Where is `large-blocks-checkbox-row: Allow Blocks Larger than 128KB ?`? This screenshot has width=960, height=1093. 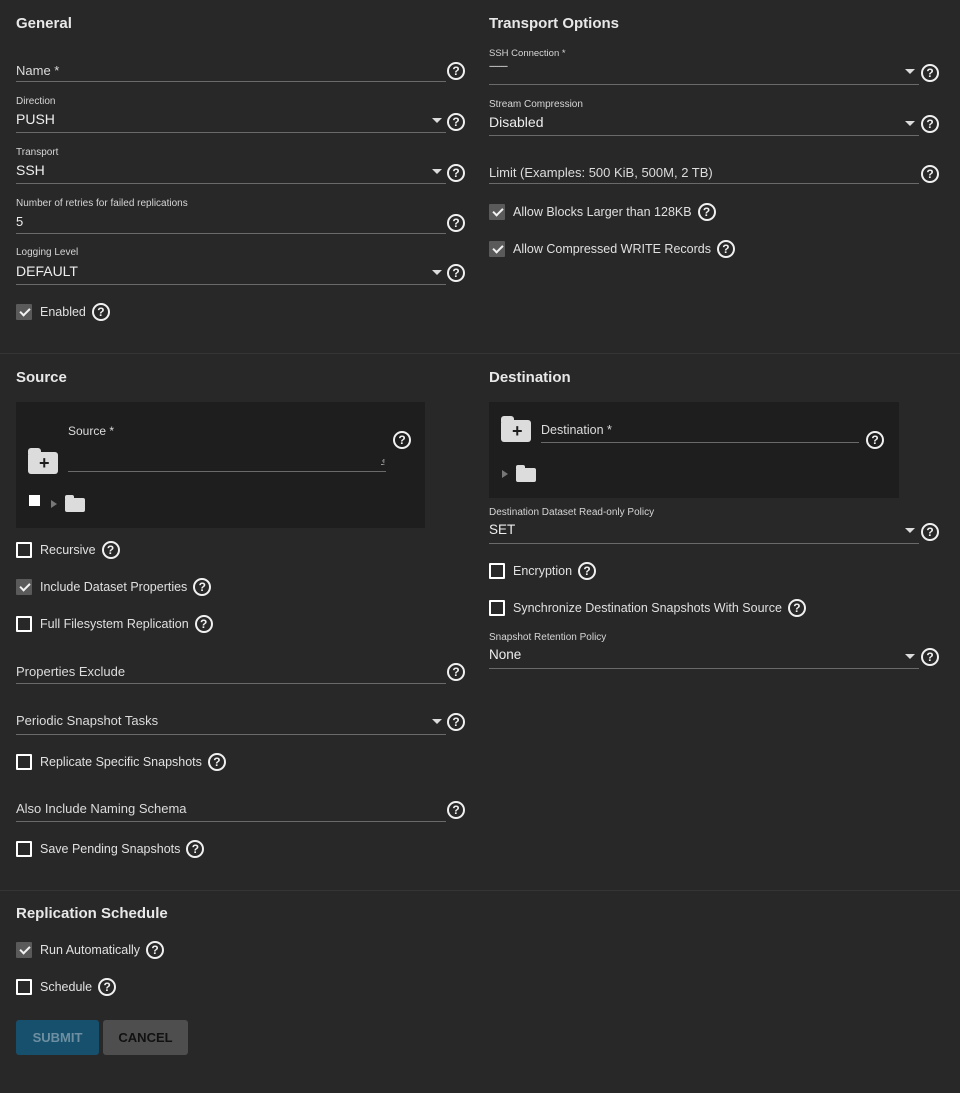
large-blocks-checkbox-row: Allow Blocks Larger than 128KB ? is located at coordinates (602, 212).